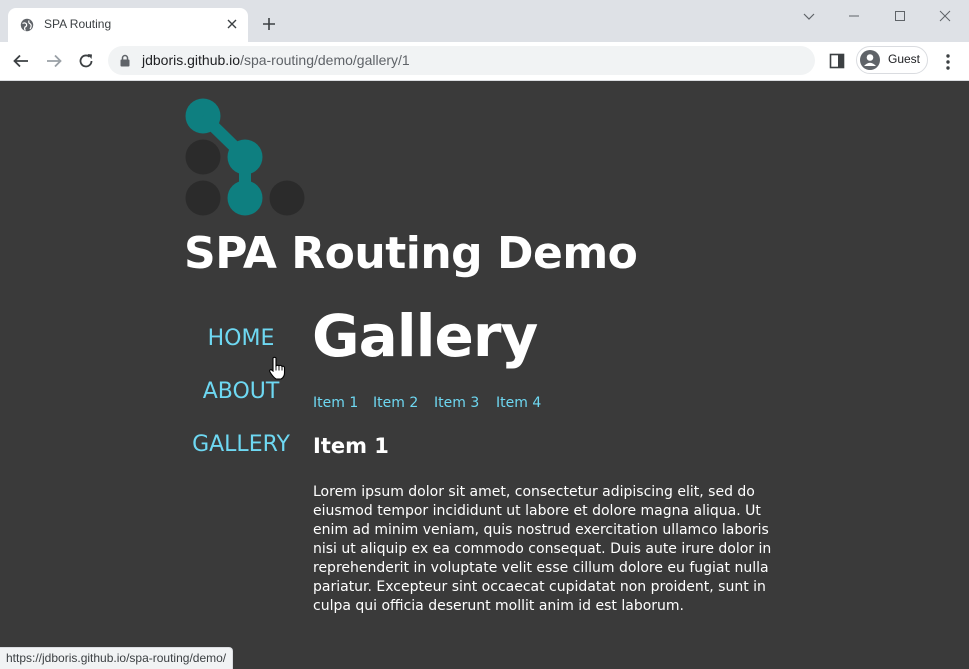  Describe the element at coordinates (456, 403) in the screenshot. I see `gallery-item-link-3: Item 3` at that location.